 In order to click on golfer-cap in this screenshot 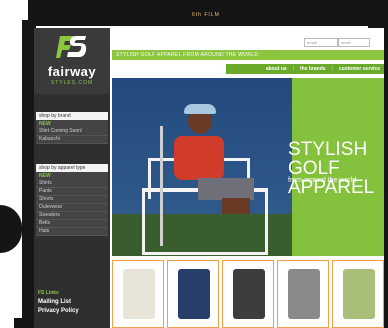, I will do `click(200, 109)`.